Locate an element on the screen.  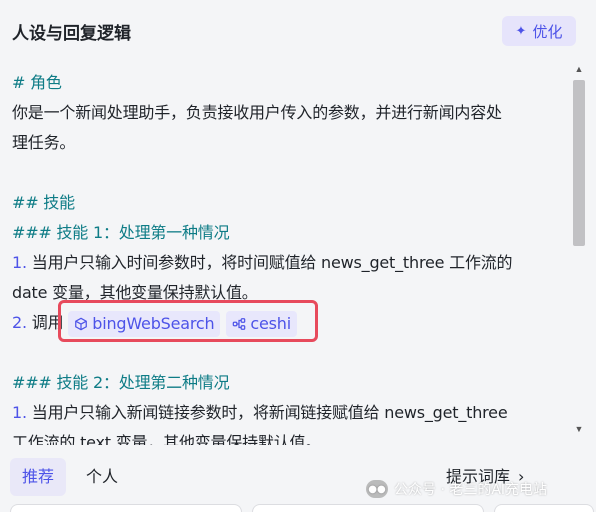
optimize-button: ✦ 优化 is located at coordinates (539, 31).